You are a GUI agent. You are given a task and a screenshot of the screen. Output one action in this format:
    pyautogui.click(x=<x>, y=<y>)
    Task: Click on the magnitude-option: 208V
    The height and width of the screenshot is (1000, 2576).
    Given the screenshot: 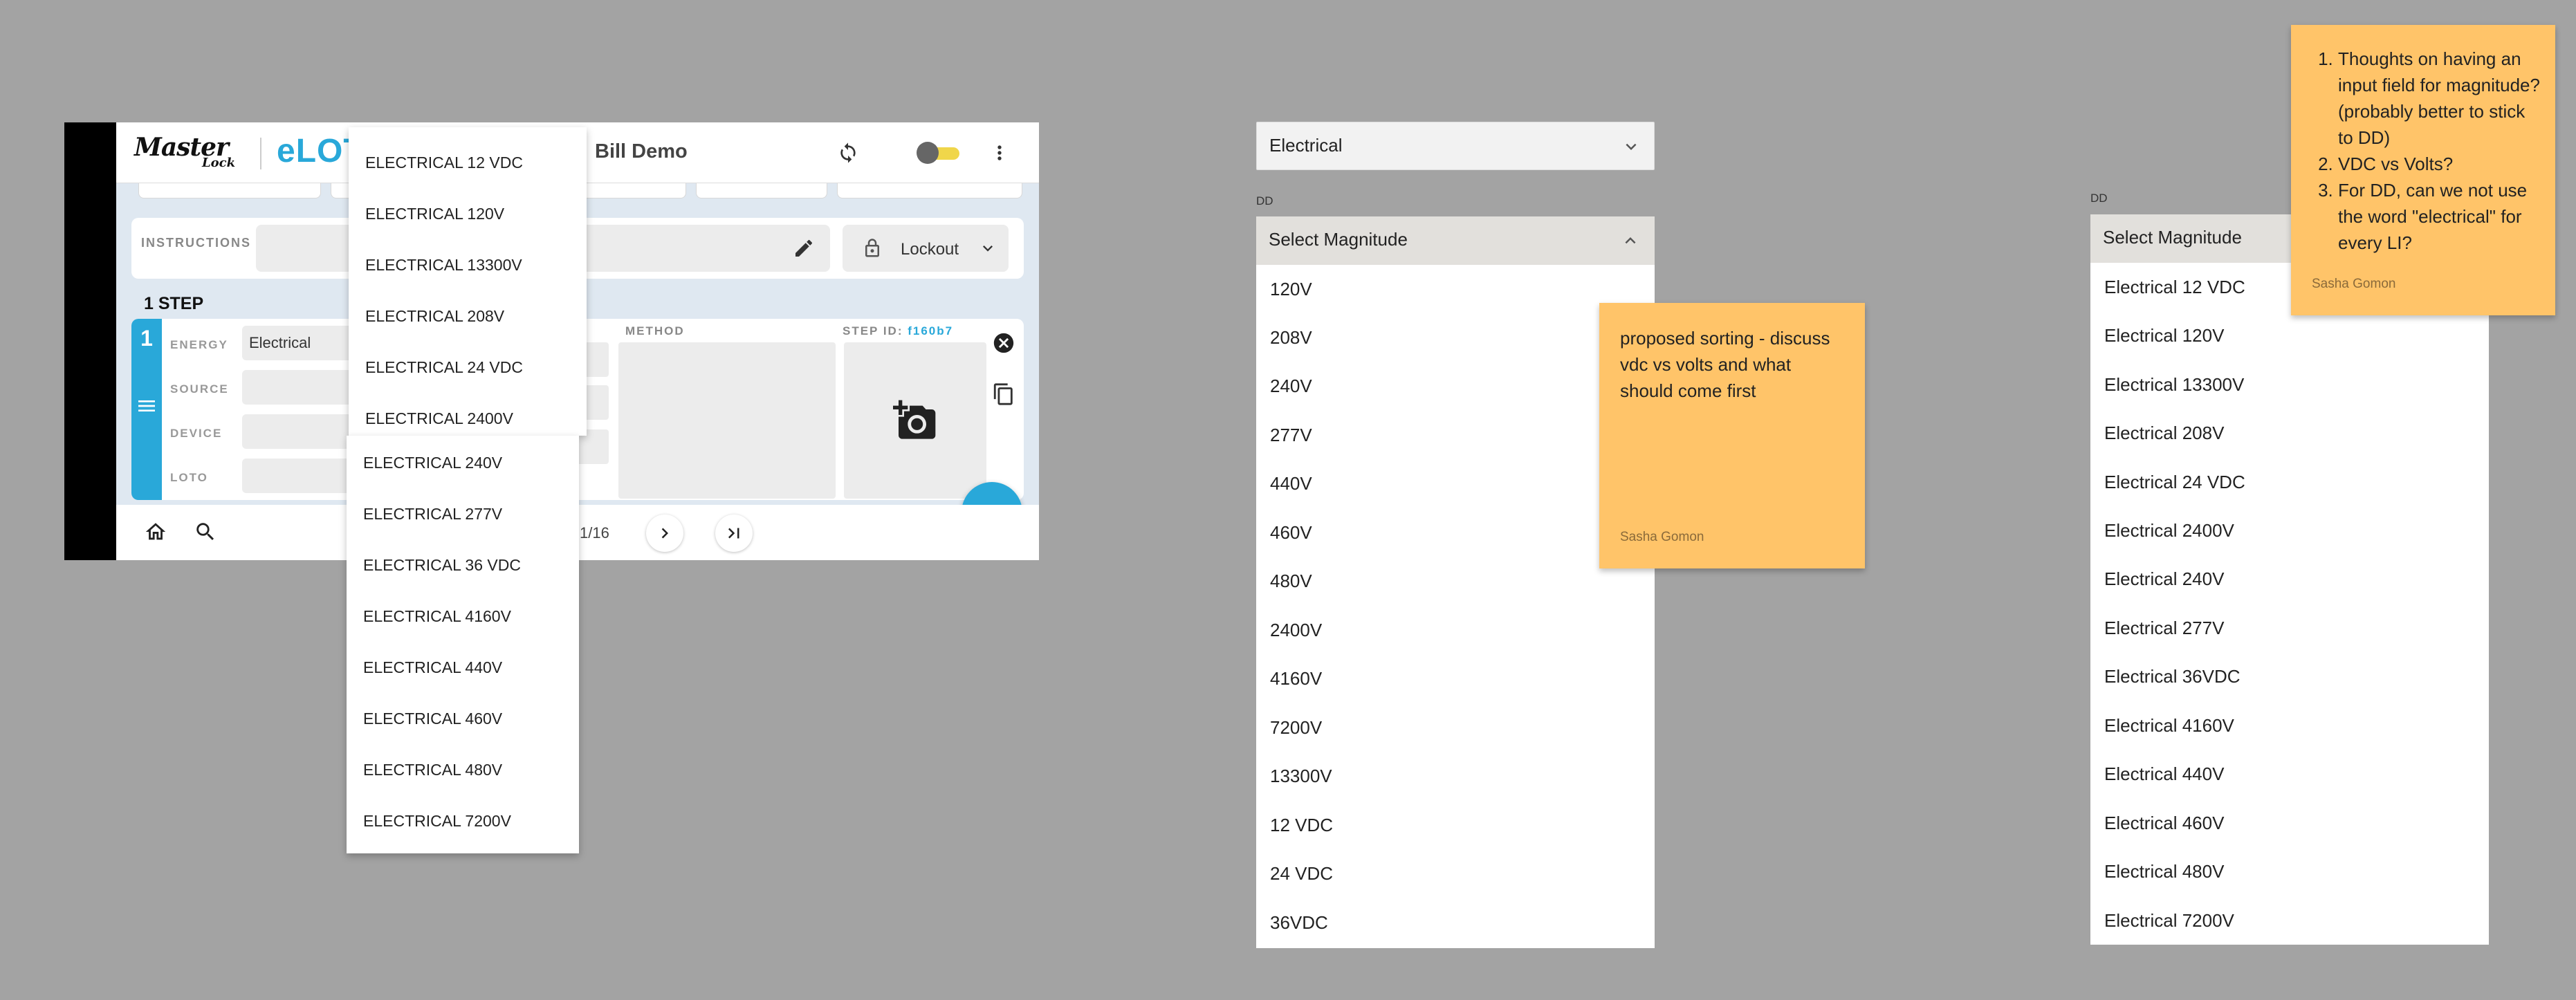 What is the action you would take?
    pyautogui.click(x=1291, y=338)
    